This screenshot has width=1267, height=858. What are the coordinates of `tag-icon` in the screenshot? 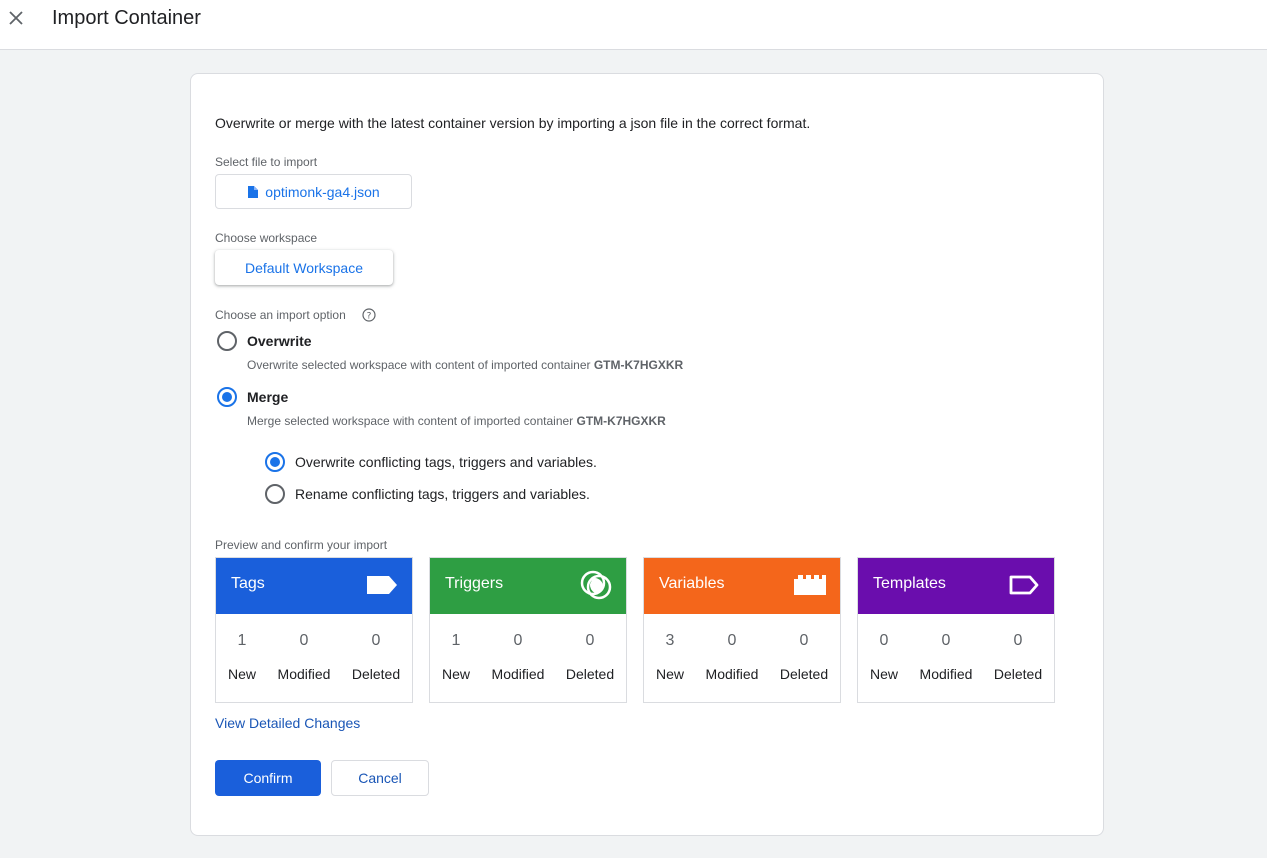 It's located at (382, 585).